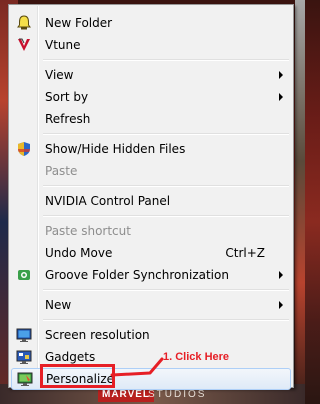 Image resolution: width=320 pixels, height=404 pixels. Describe the element at coordinates (137, 367) in the screenshot. I see `callout-pointer` at that location.